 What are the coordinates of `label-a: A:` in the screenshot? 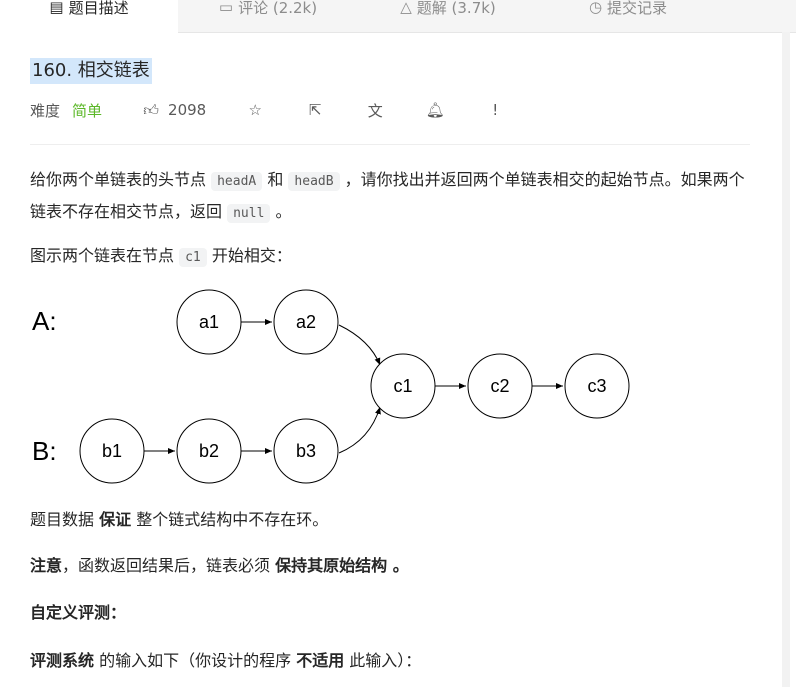 It's located at (44, 321).